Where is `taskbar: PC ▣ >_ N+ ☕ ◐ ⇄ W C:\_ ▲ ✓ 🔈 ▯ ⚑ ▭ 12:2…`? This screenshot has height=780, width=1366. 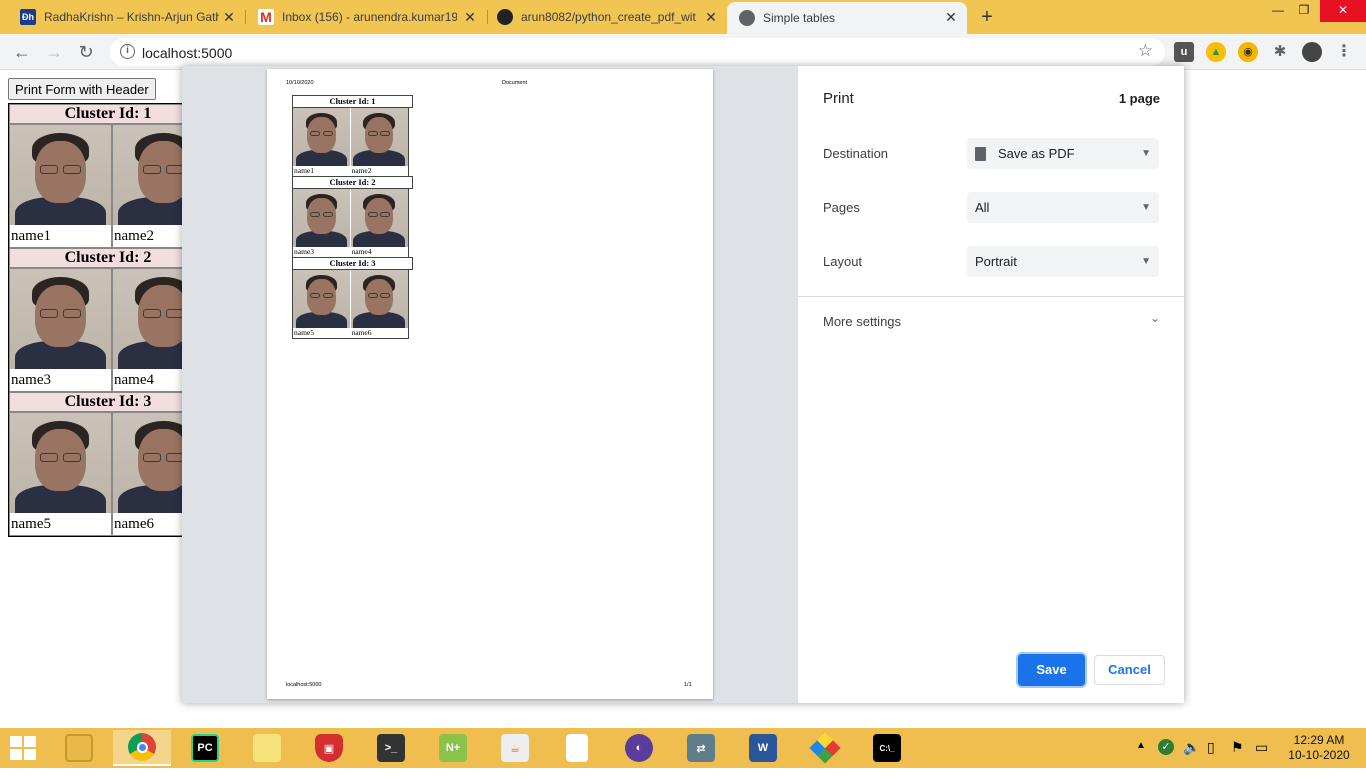
taskbar: PC ▣ >_ N+ ☕ ◐ ⇄ W C:\_ ▲ ✓ 🔈 ▯ ⚑ ▭ 12:2… is located at coordinates (683, 748).